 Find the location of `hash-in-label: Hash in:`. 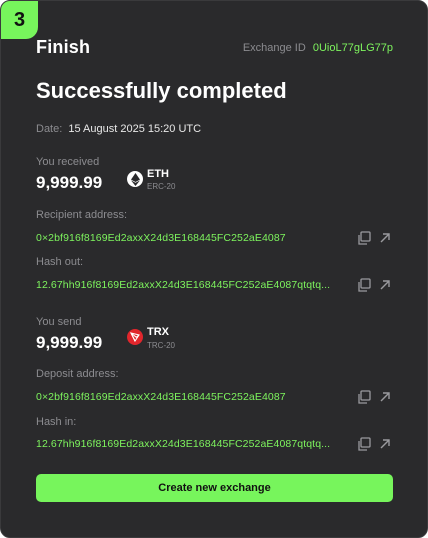

hash-in-label: Hash in: is located at coordinates (56, 422).